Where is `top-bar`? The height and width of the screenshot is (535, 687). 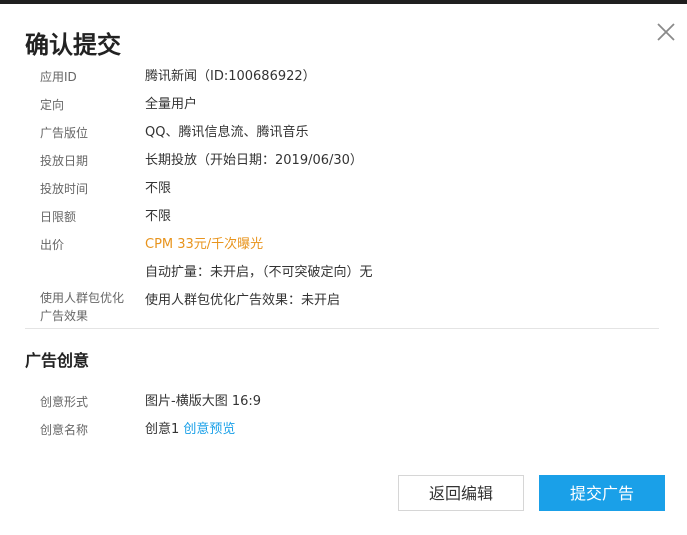
top-bar is located at coordinates (343, 2).